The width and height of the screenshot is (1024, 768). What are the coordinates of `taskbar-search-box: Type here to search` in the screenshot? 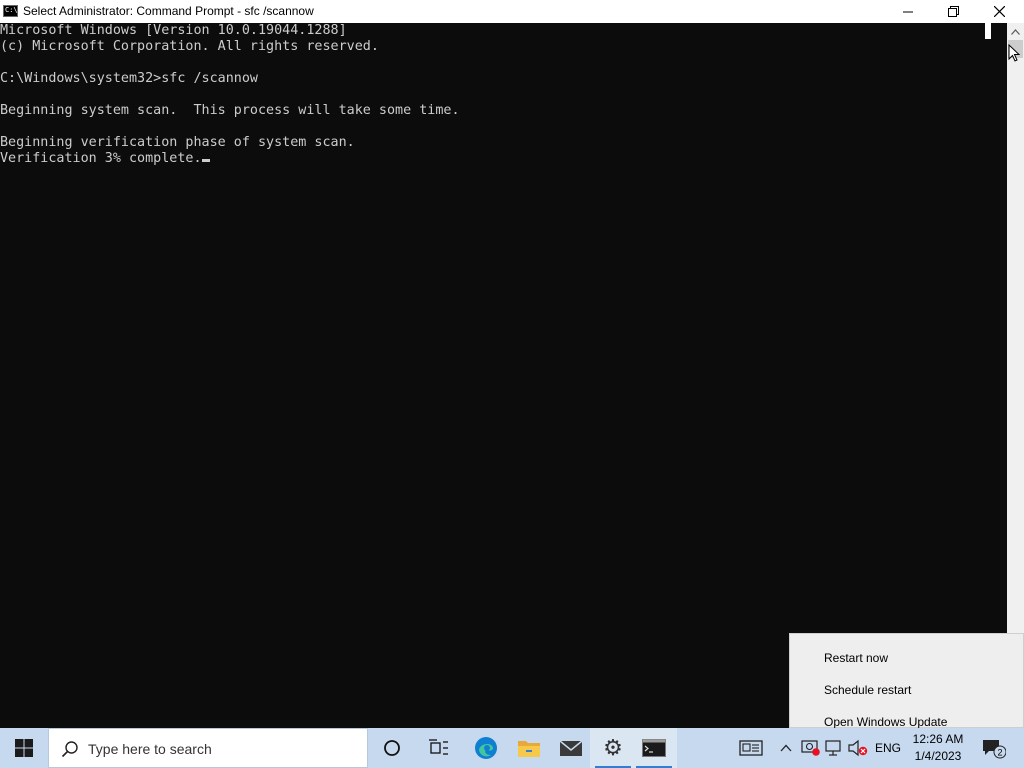 It's located at (208, 748).